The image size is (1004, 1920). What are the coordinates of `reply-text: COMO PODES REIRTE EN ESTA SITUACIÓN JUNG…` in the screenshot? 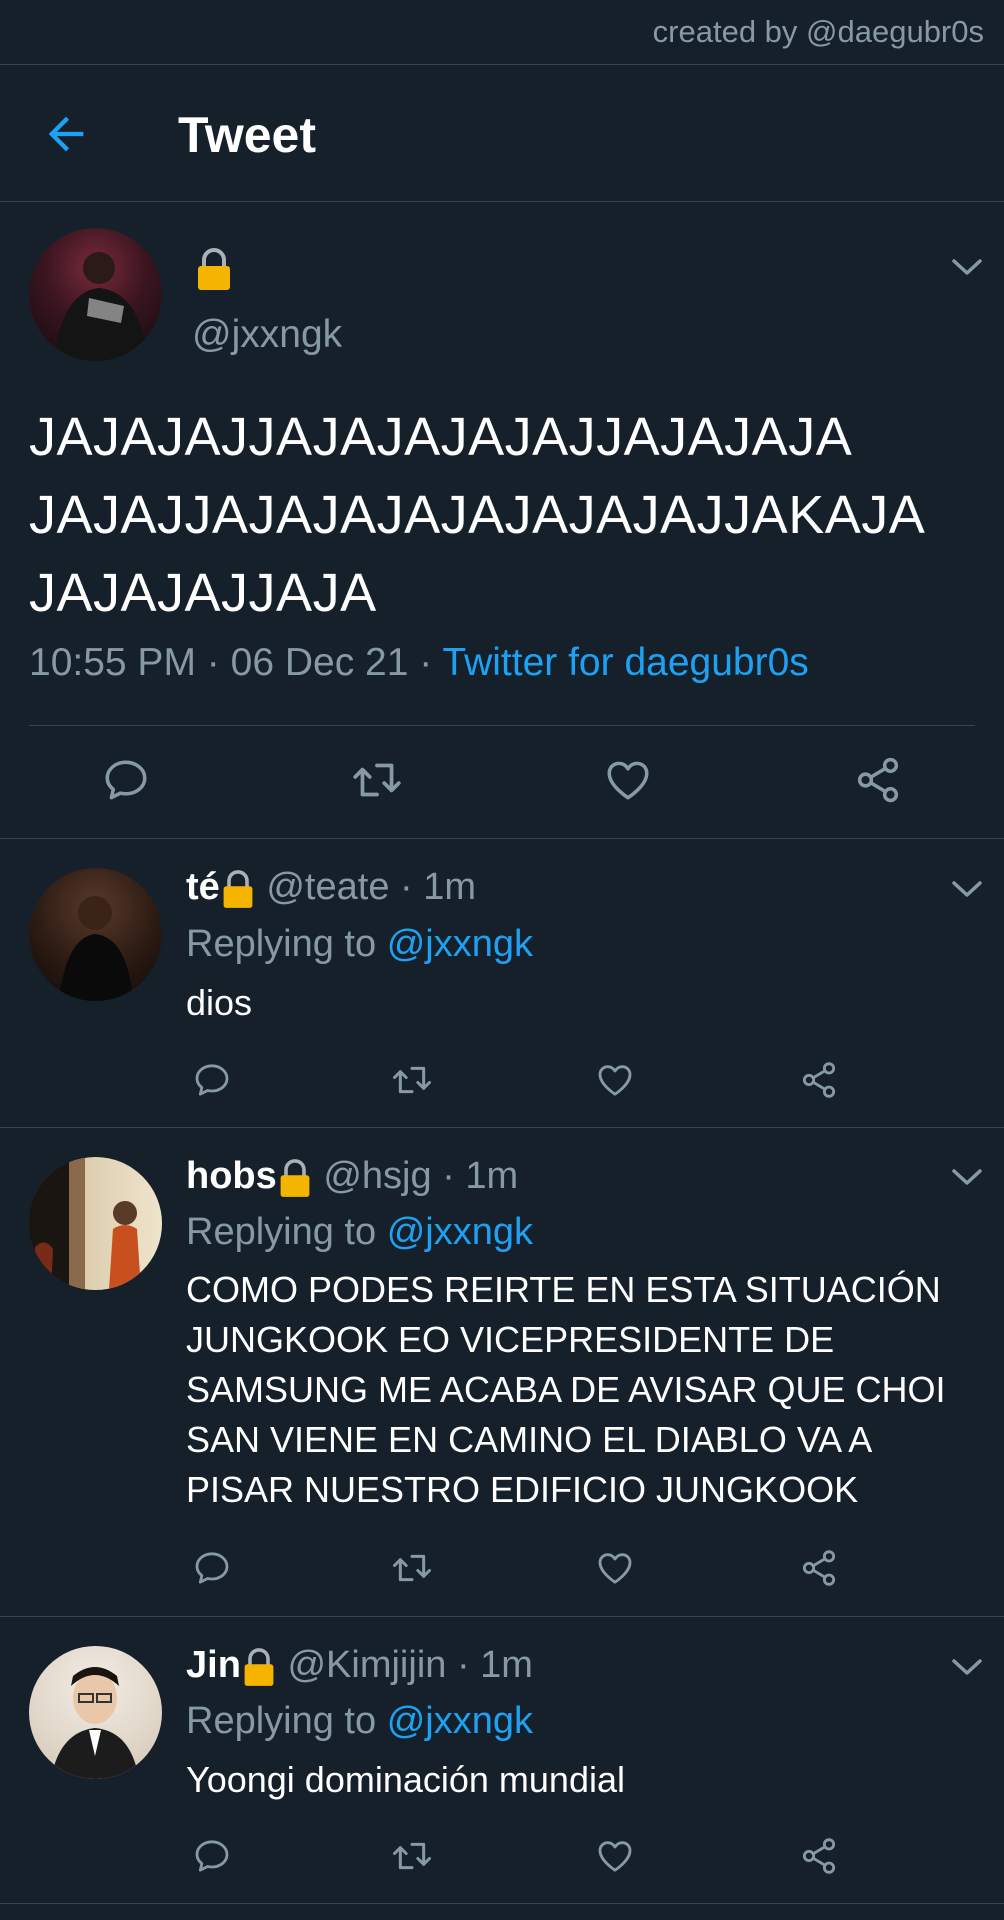 It's located at (566, 1389).